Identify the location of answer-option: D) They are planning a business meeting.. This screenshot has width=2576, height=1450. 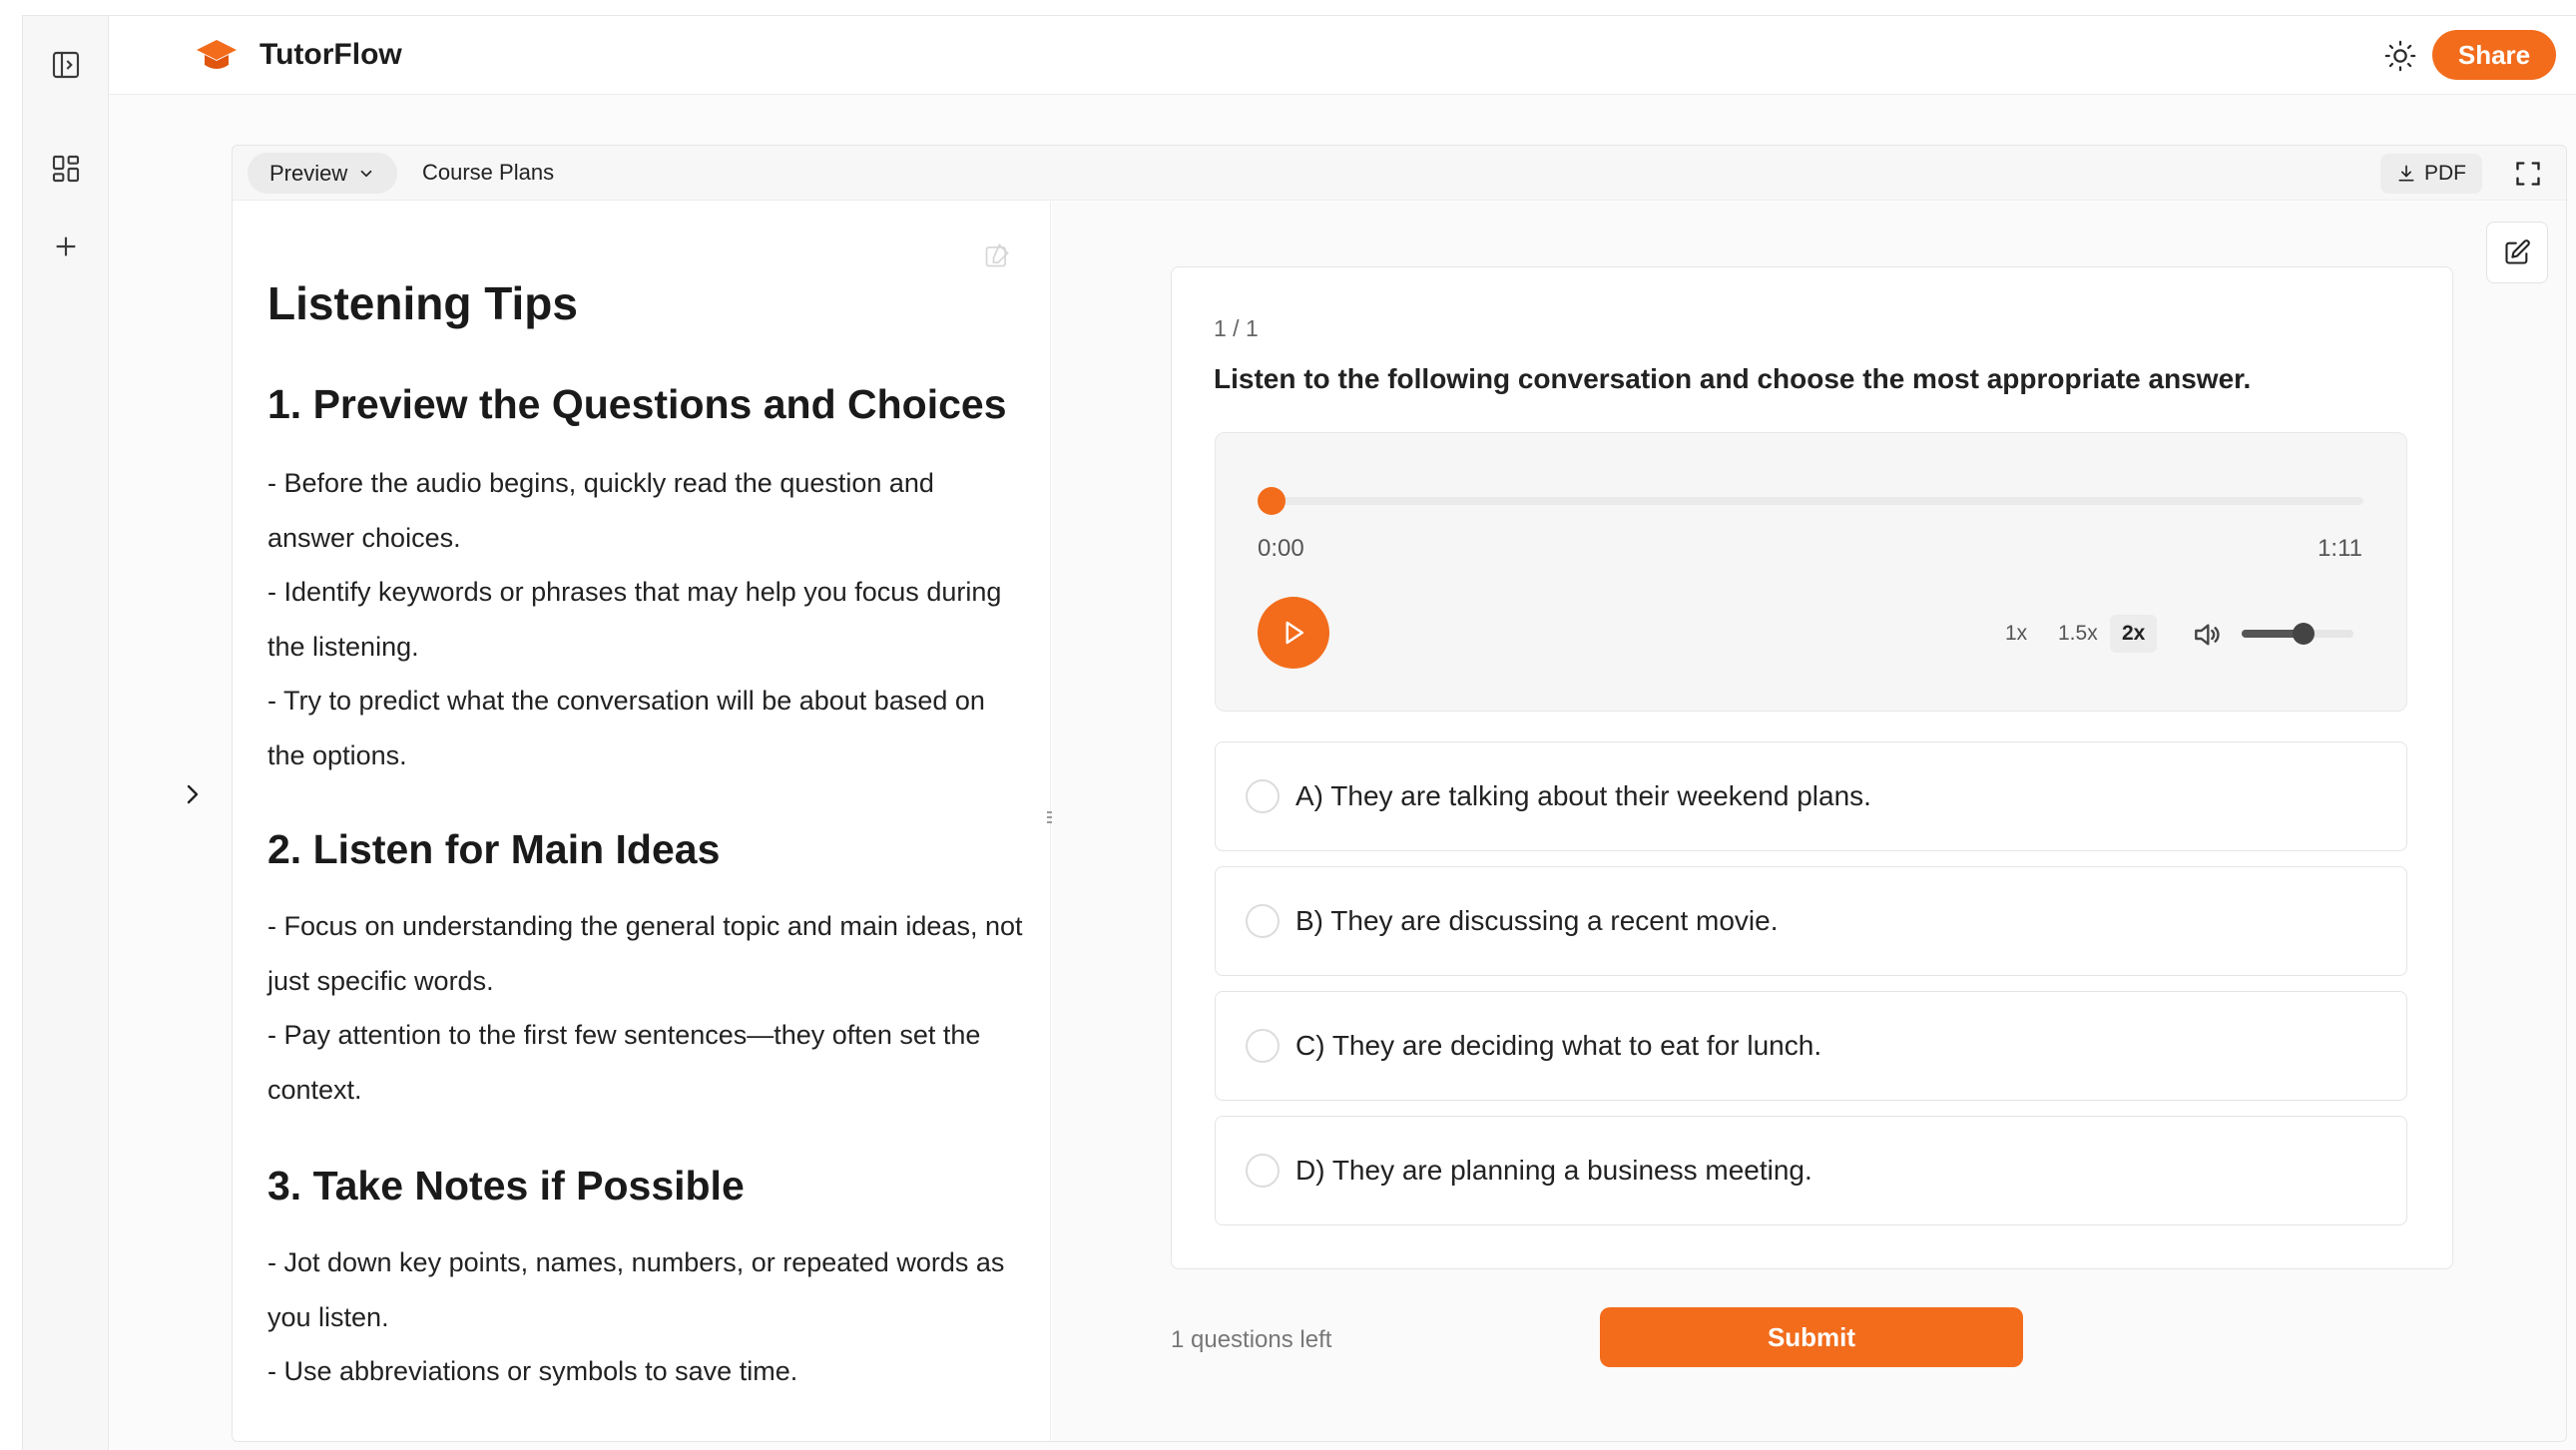
(1811, 1170).